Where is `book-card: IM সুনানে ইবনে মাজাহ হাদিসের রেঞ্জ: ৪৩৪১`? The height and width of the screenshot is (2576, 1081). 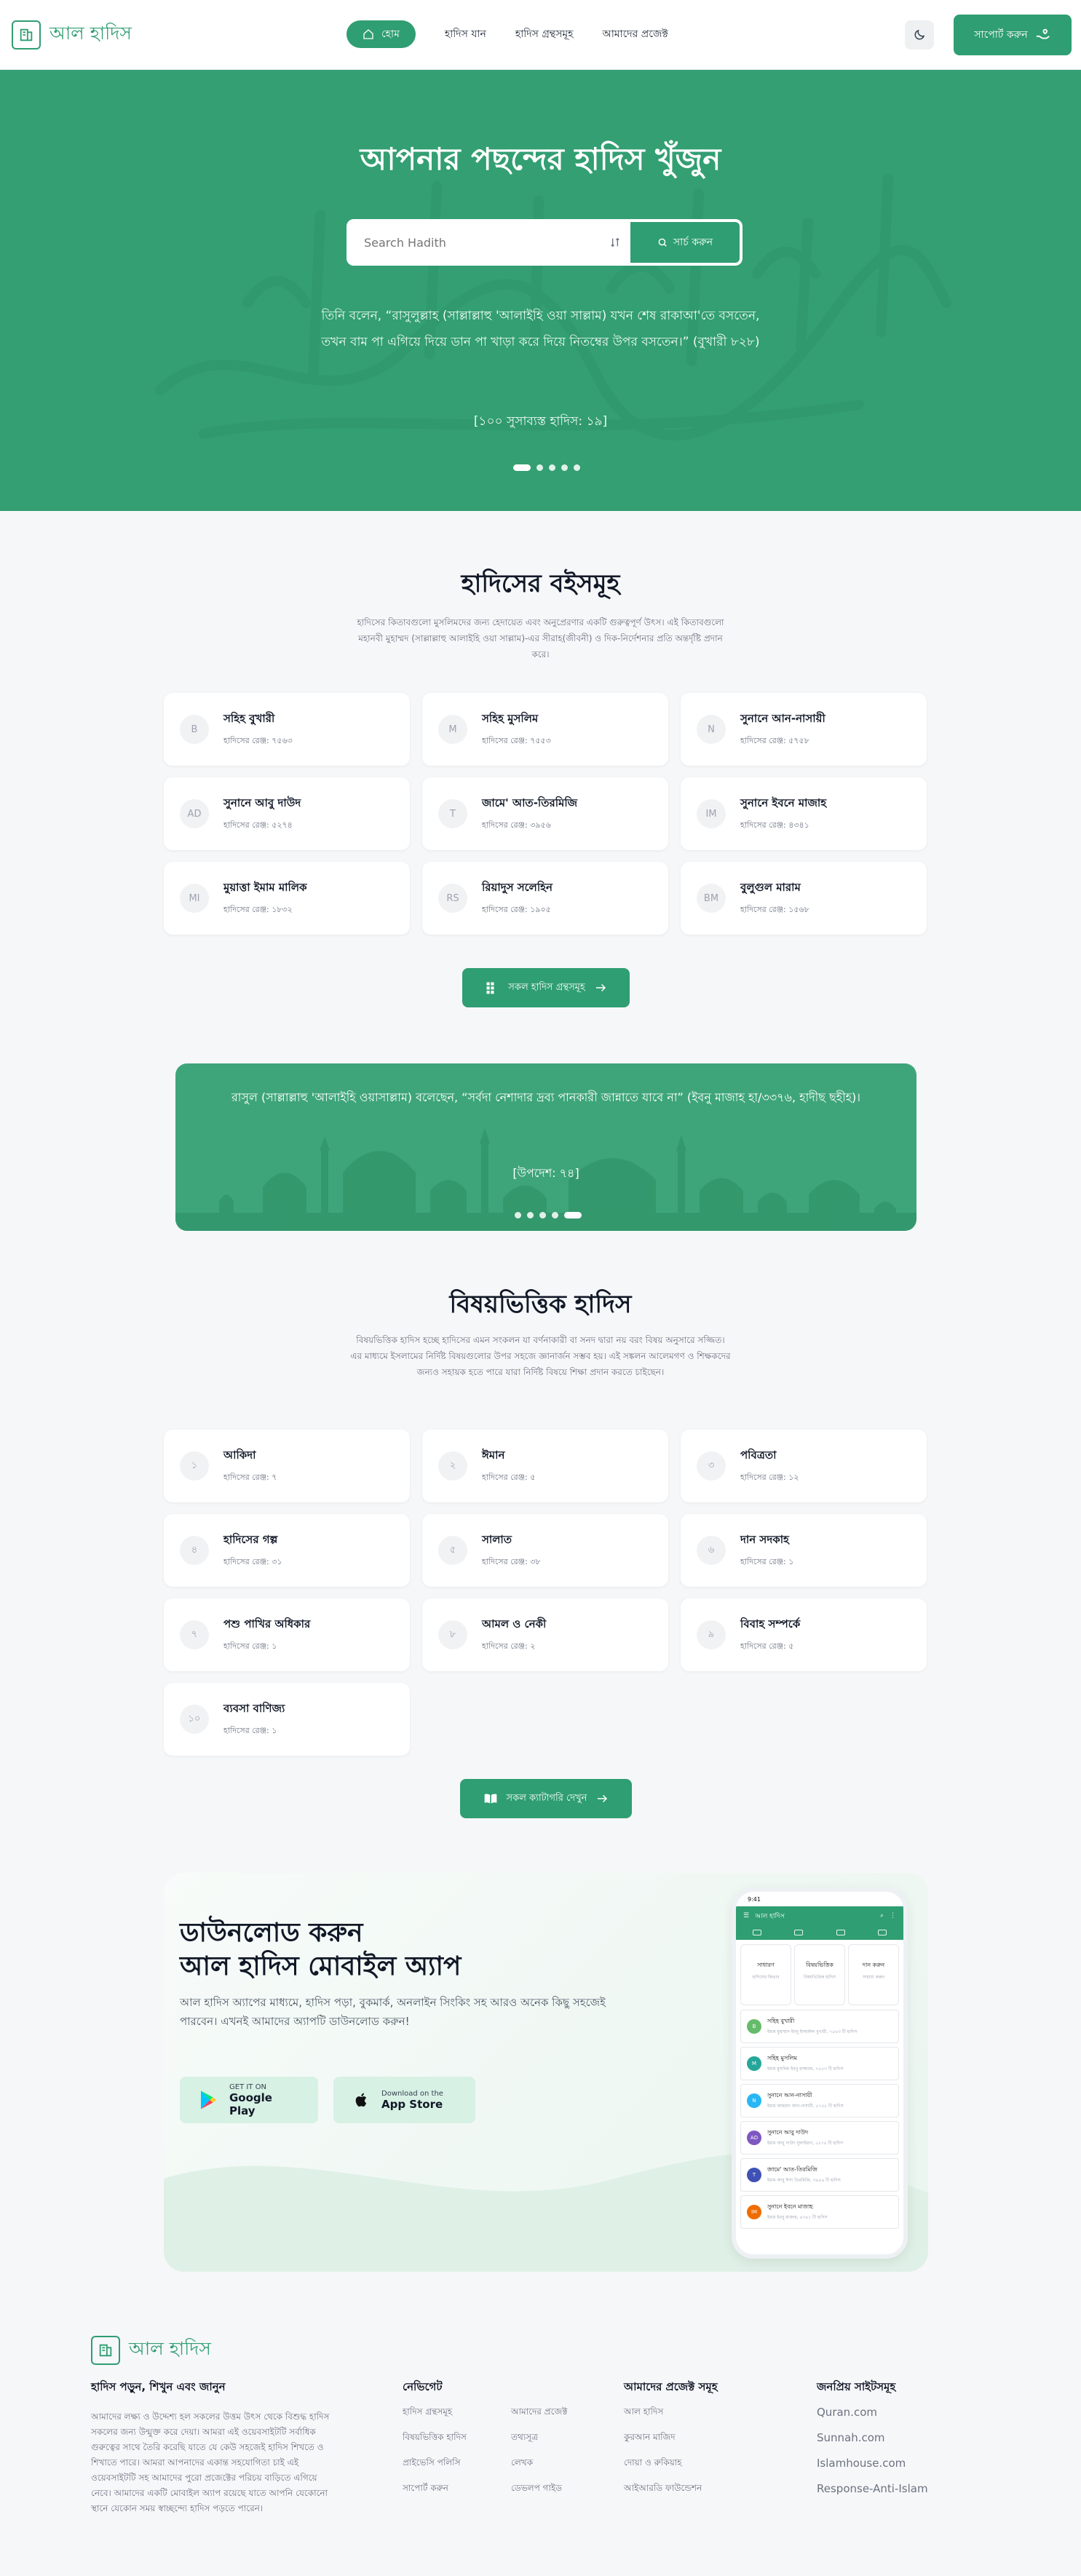
book-card: IM সুনানে ইবনে মাজাহ হাদিসের রেঞ্জ: ৪৩৪১ is located at coordinates (804, 813).